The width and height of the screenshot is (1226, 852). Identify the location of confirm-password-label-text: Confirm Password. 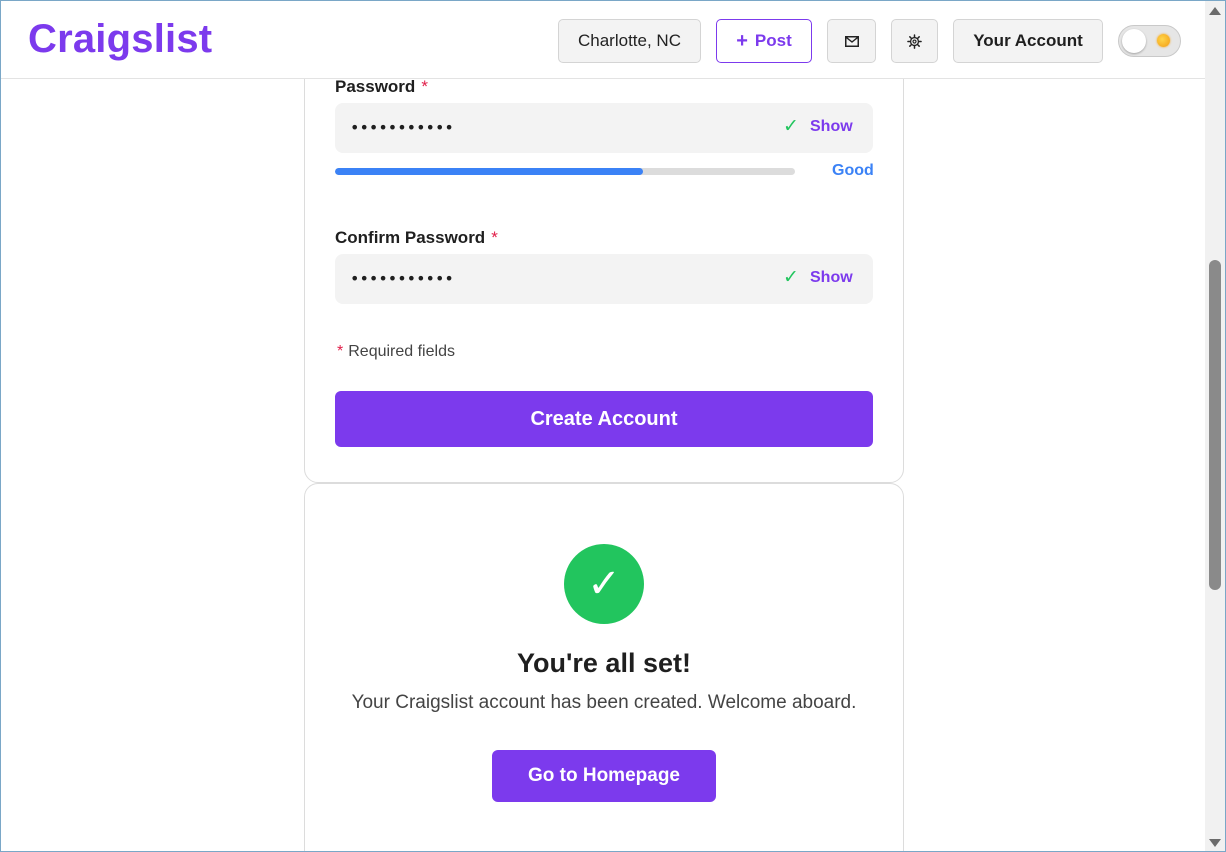
(410, 237).